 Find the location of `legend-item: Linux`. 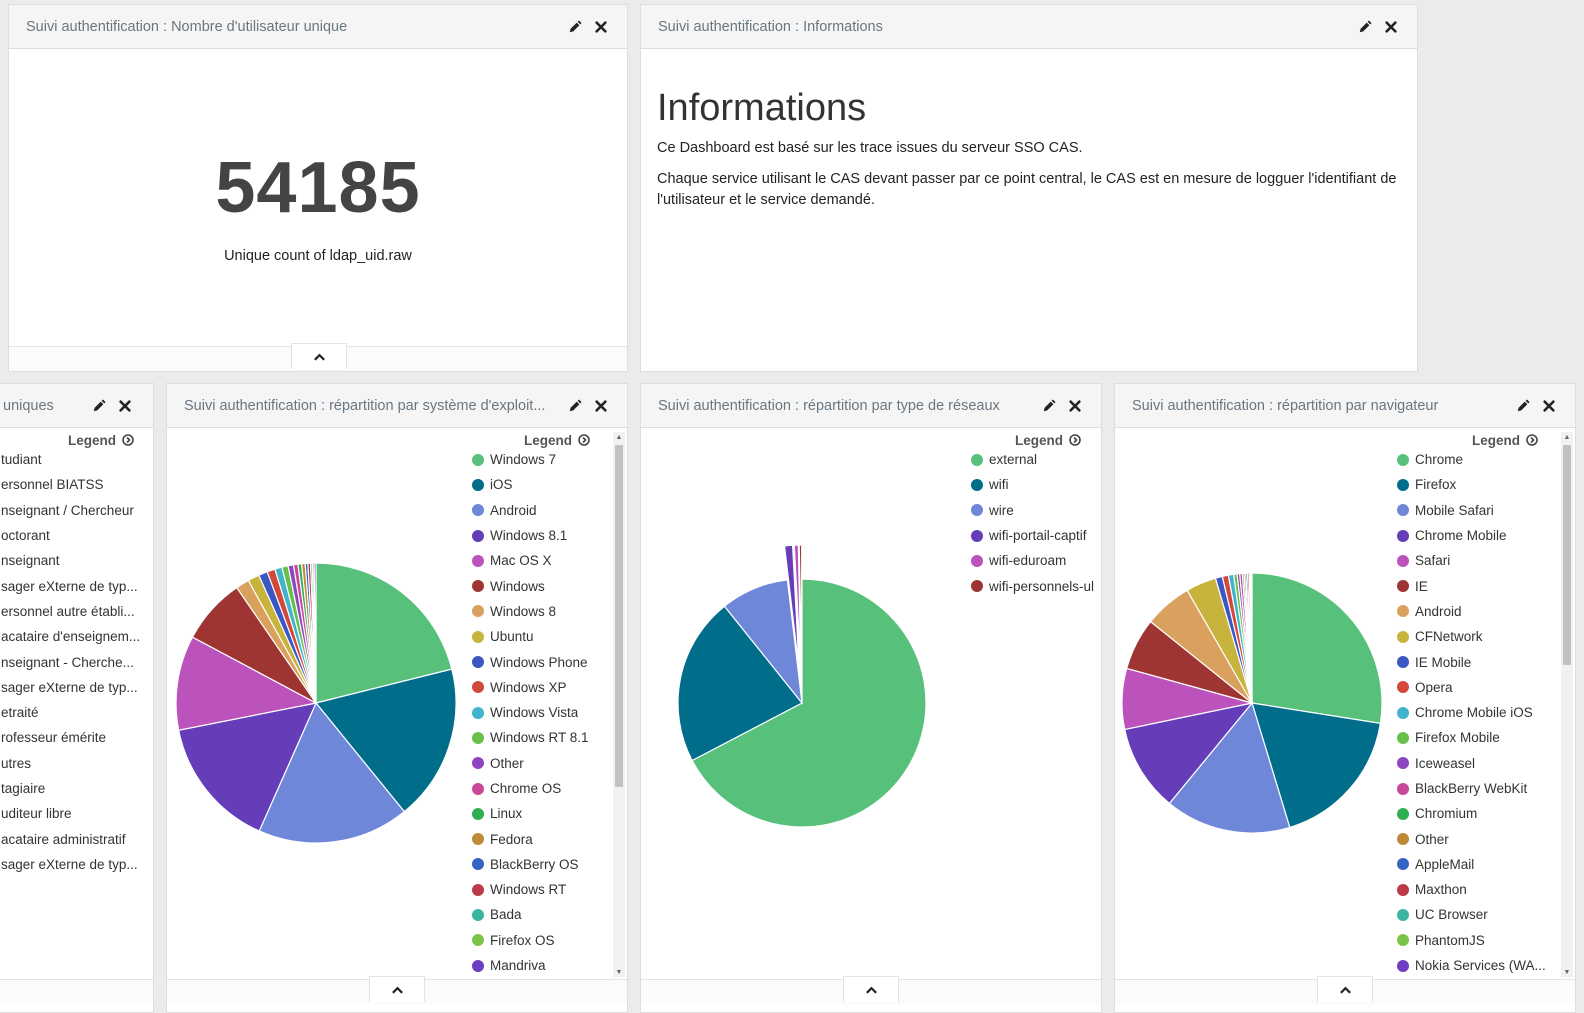

legend-item: Linux is located at coordinates (539, 813).